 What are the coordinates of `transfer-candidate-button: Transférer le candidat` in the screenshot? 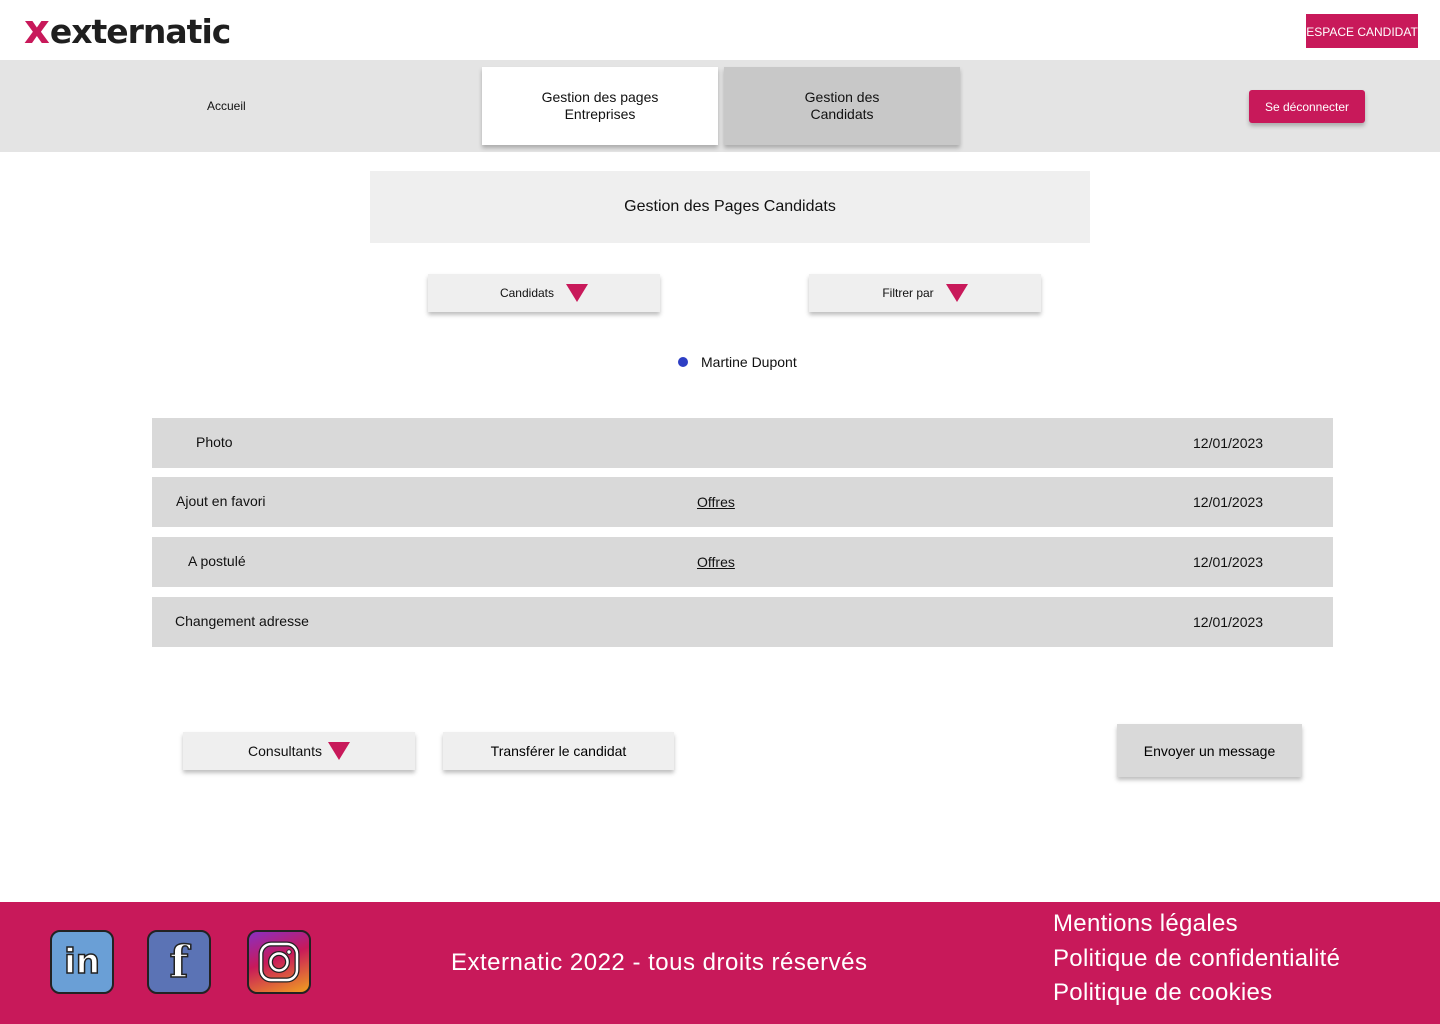 It's located at (558, 751).